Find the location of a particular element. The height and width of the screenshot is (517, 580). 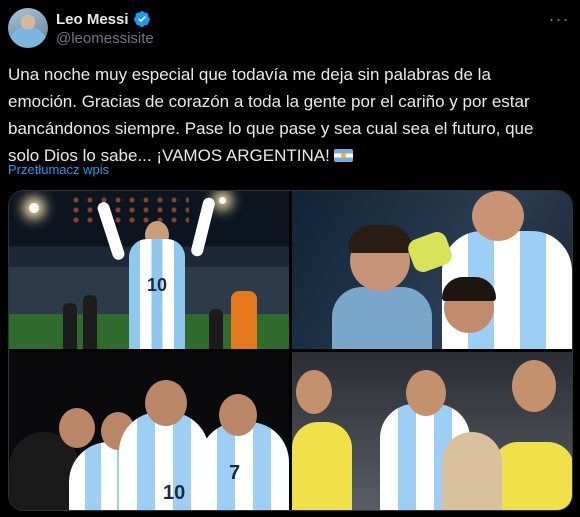

photo-3: 10 7 is located at coordinates (149, 431).